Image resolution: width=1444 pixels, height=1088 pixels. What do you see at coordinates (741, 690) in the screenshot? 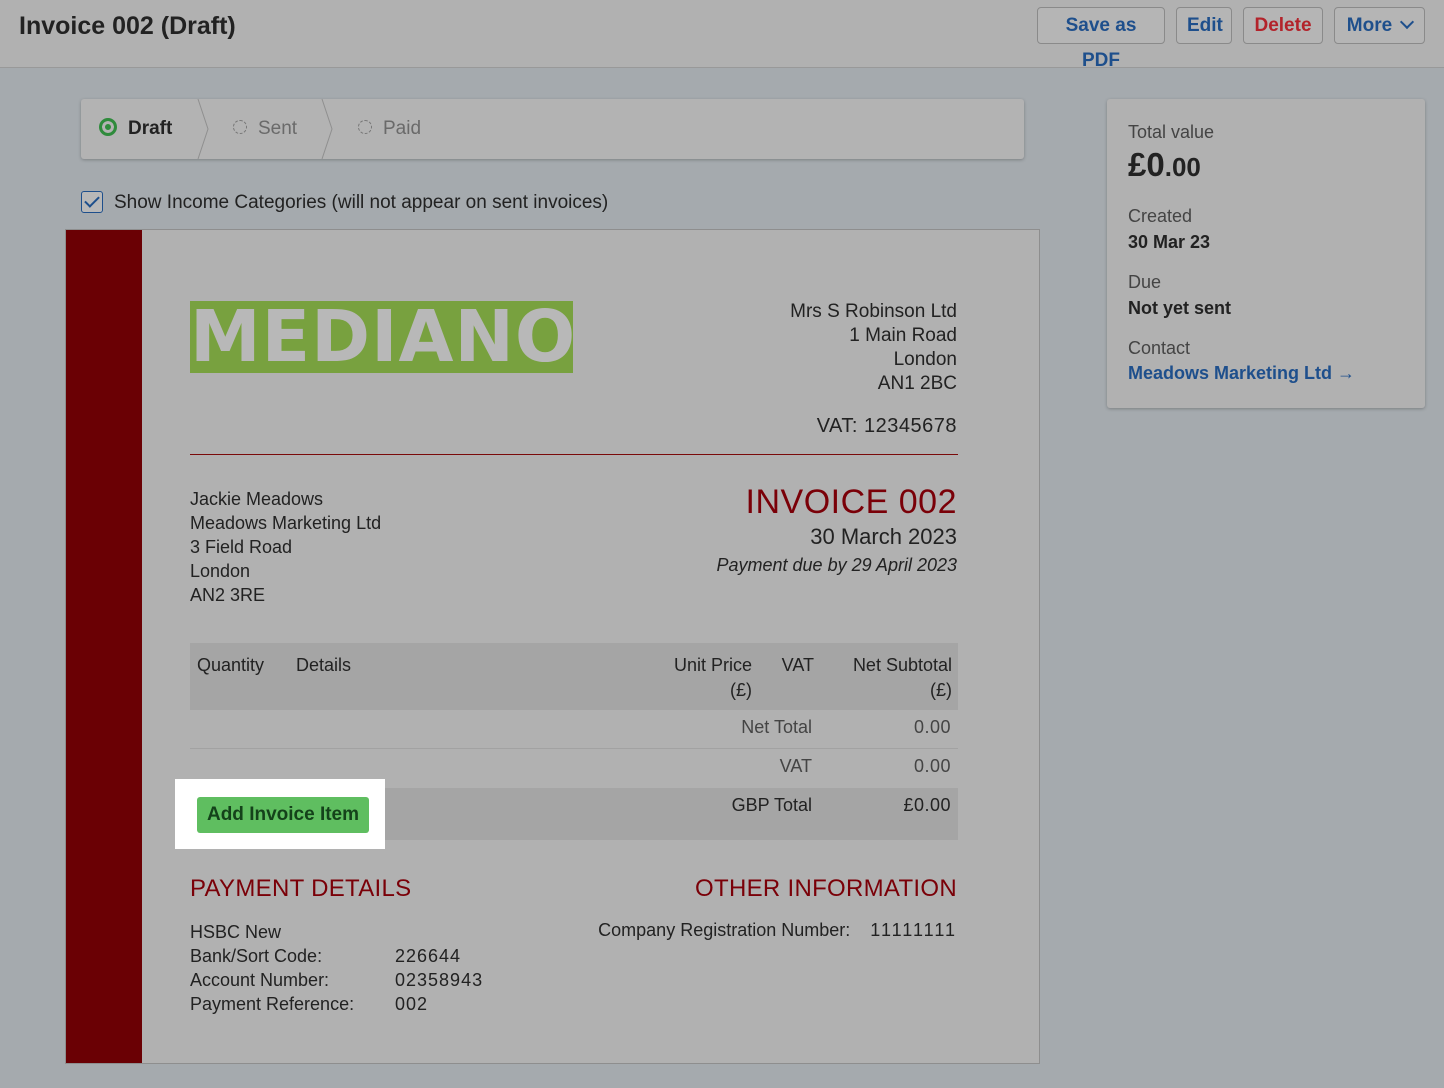
I see `col-unit-price-unit: (£)` at bounding box center [741, 690].